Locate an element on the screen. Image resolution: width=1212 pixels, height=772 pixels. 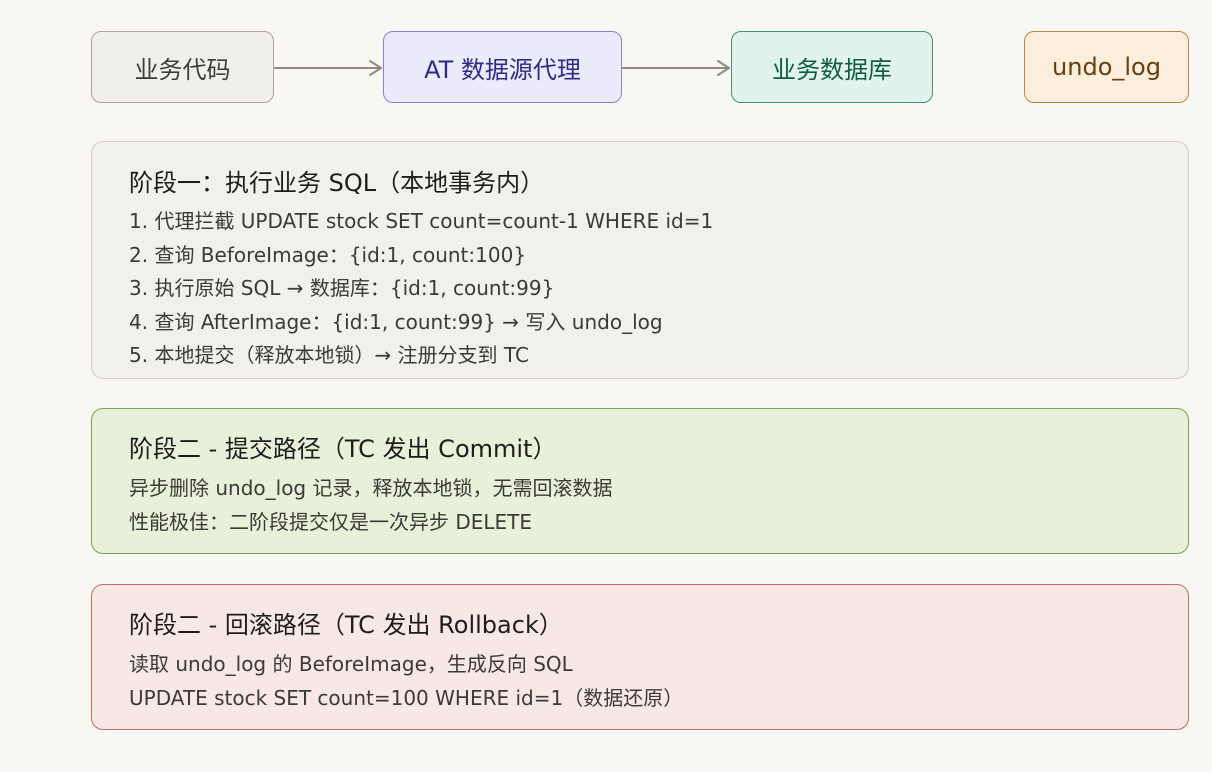
phase1-step: 2. 查询 BeforeImage：{id:1, count:100} is located at coordinates (328, 254).